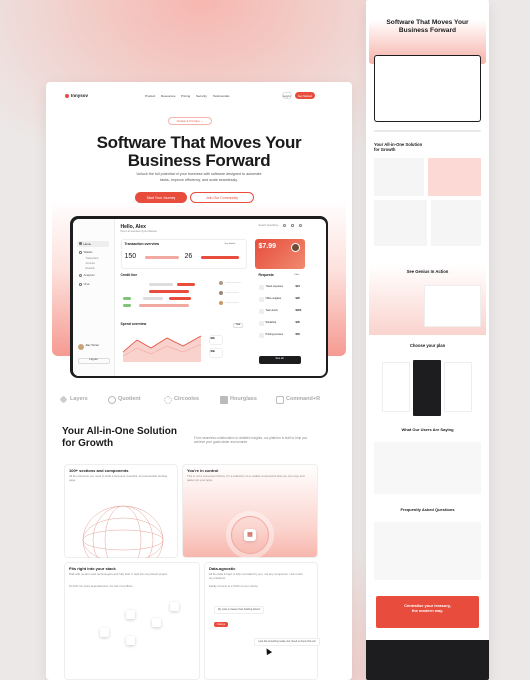 Image resolution: width=530 pixels, height=680 pixels. I want to click on request-amount: $95, so click(297, 298).